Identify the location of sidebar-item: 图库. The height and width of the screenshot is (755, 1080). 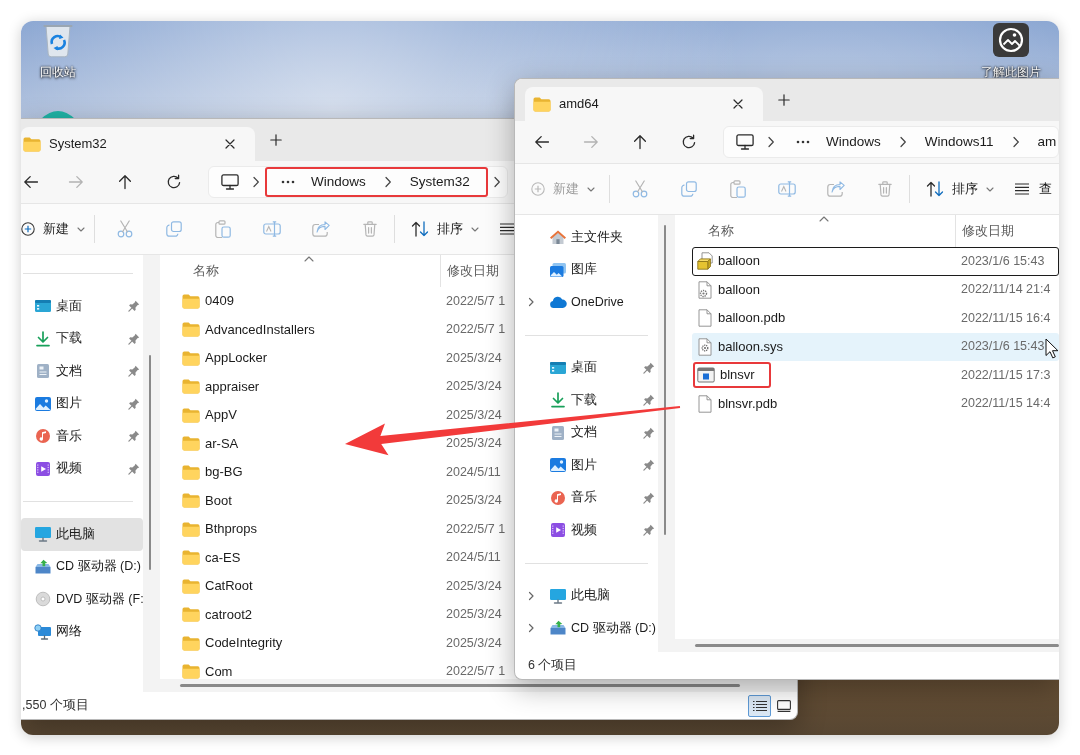
(590, 269).